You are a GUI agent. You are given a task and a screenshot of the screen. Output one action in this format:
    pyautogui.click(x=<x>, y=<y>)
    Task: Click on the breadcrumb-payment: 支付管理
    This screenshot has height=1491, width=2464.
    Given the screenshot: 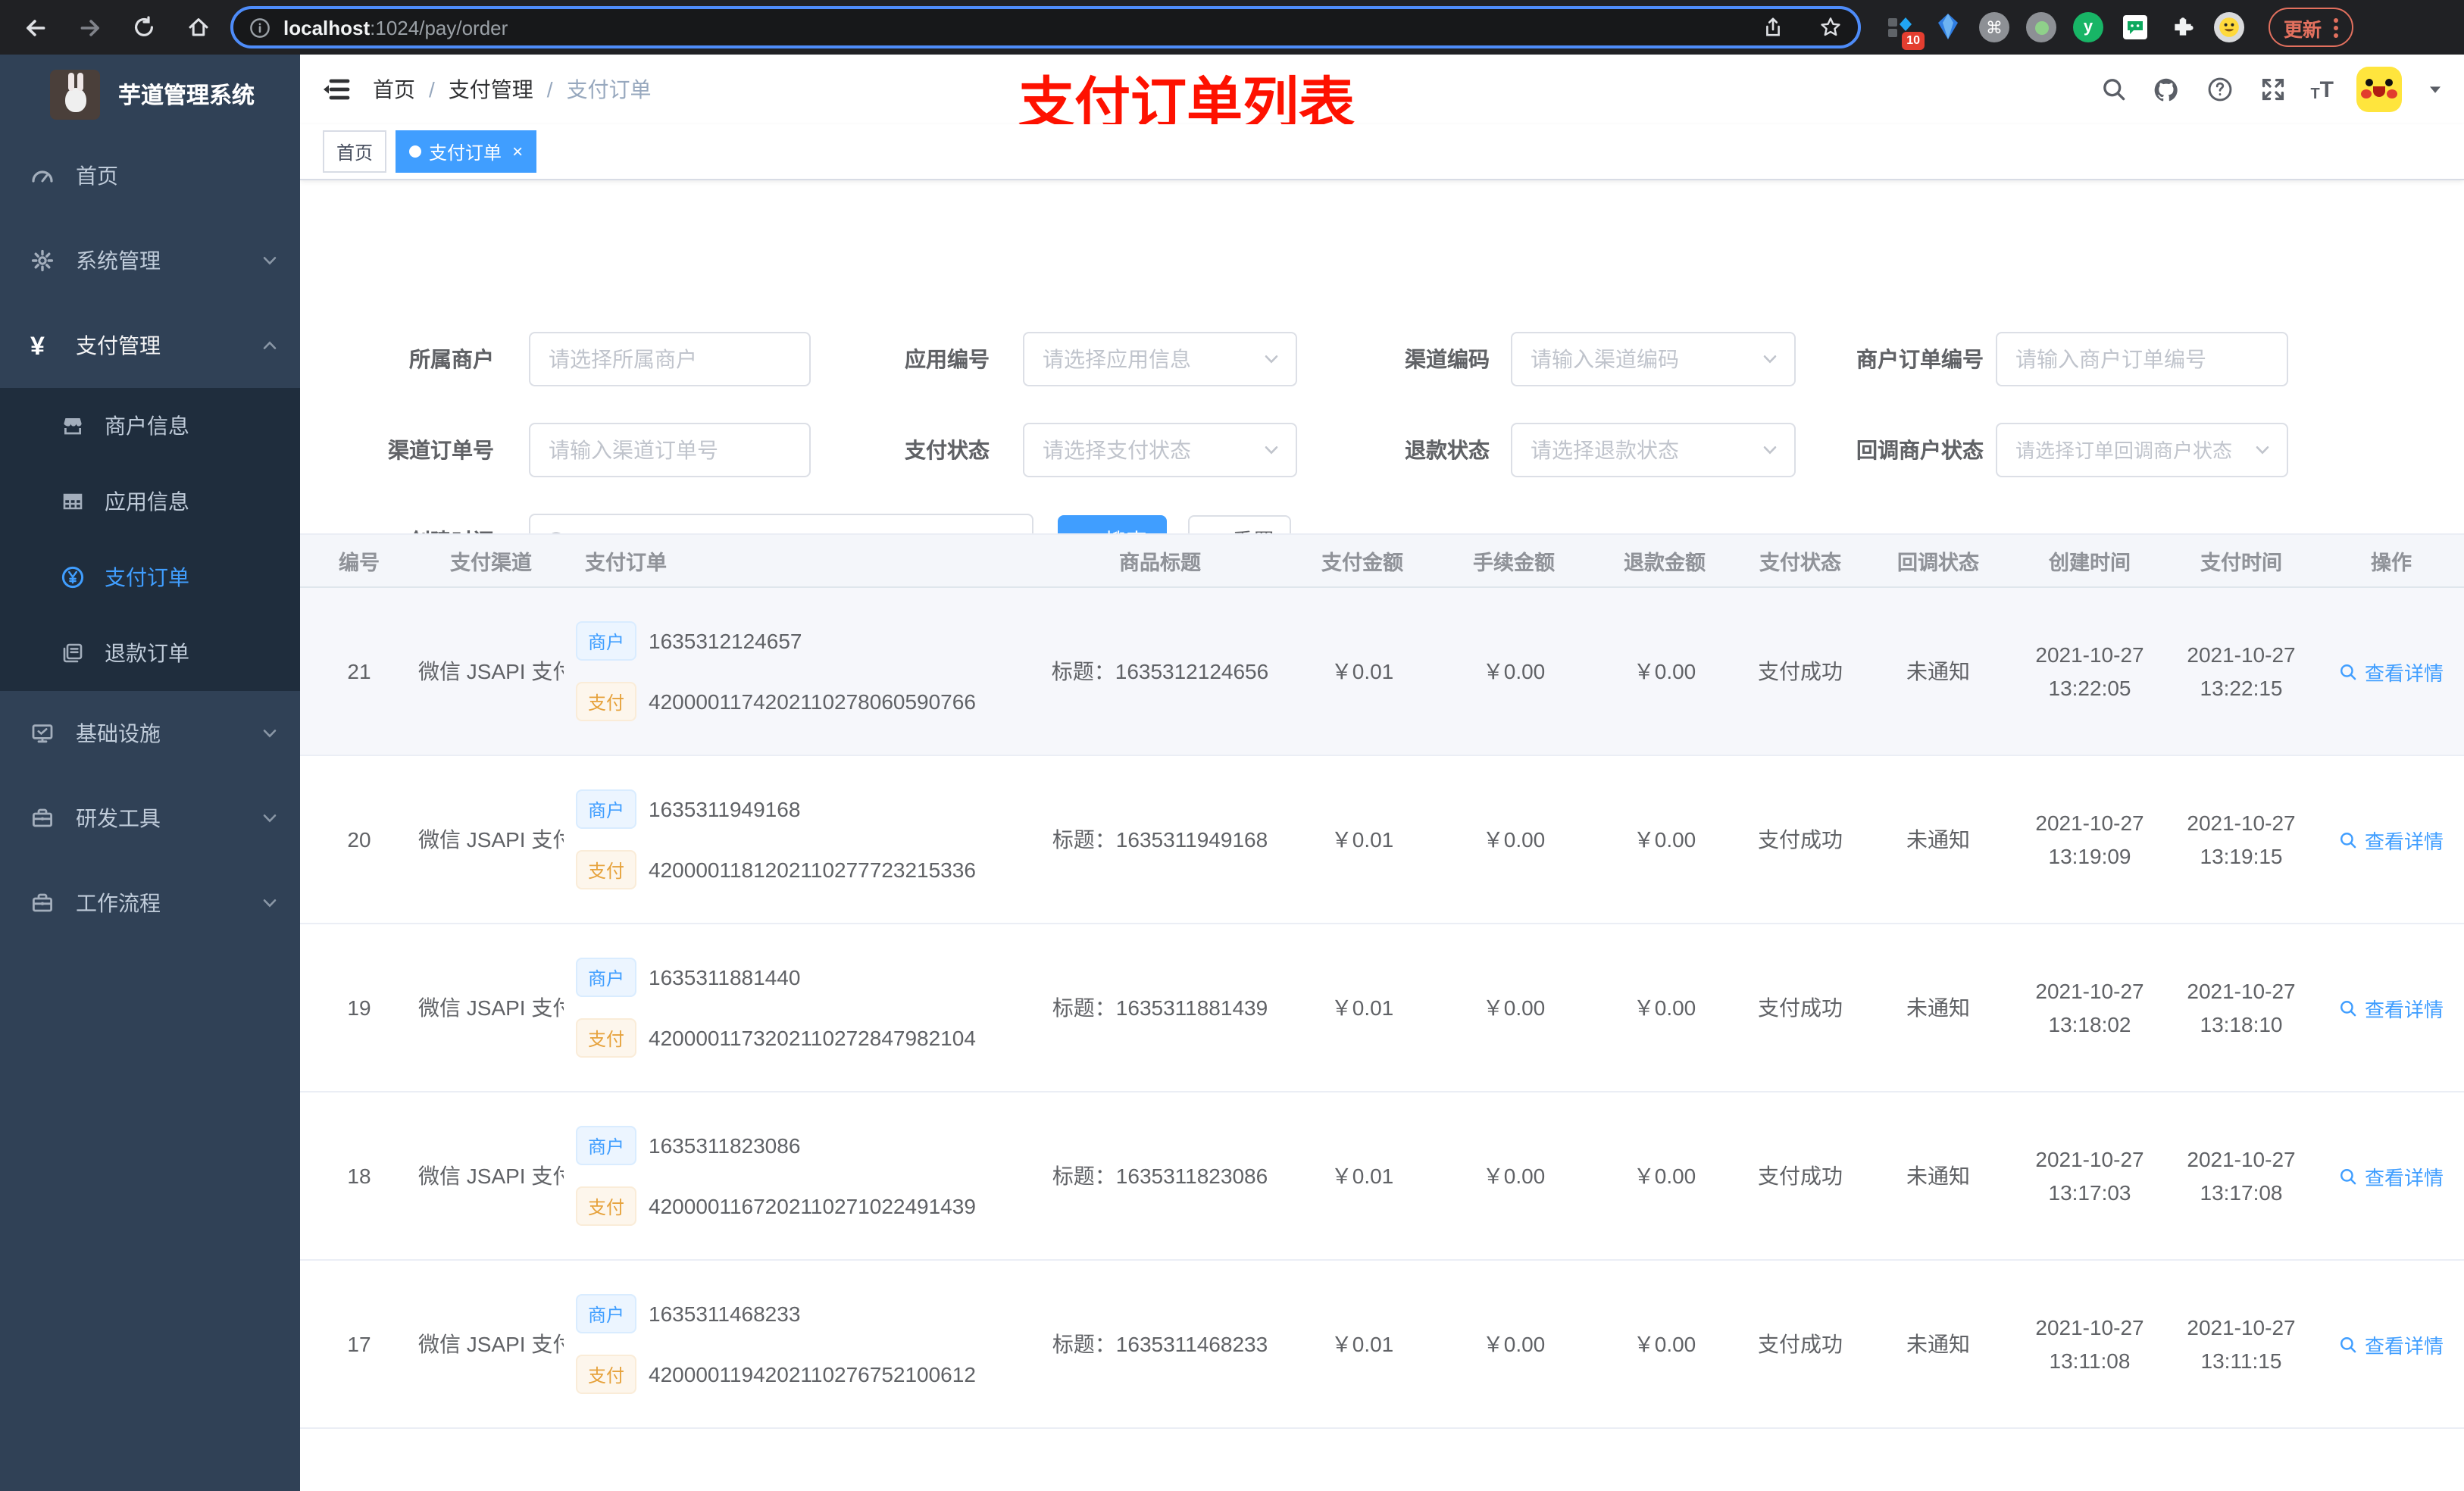 What is the action you would take?
    pyautogui.click(x=491, y=89)
    